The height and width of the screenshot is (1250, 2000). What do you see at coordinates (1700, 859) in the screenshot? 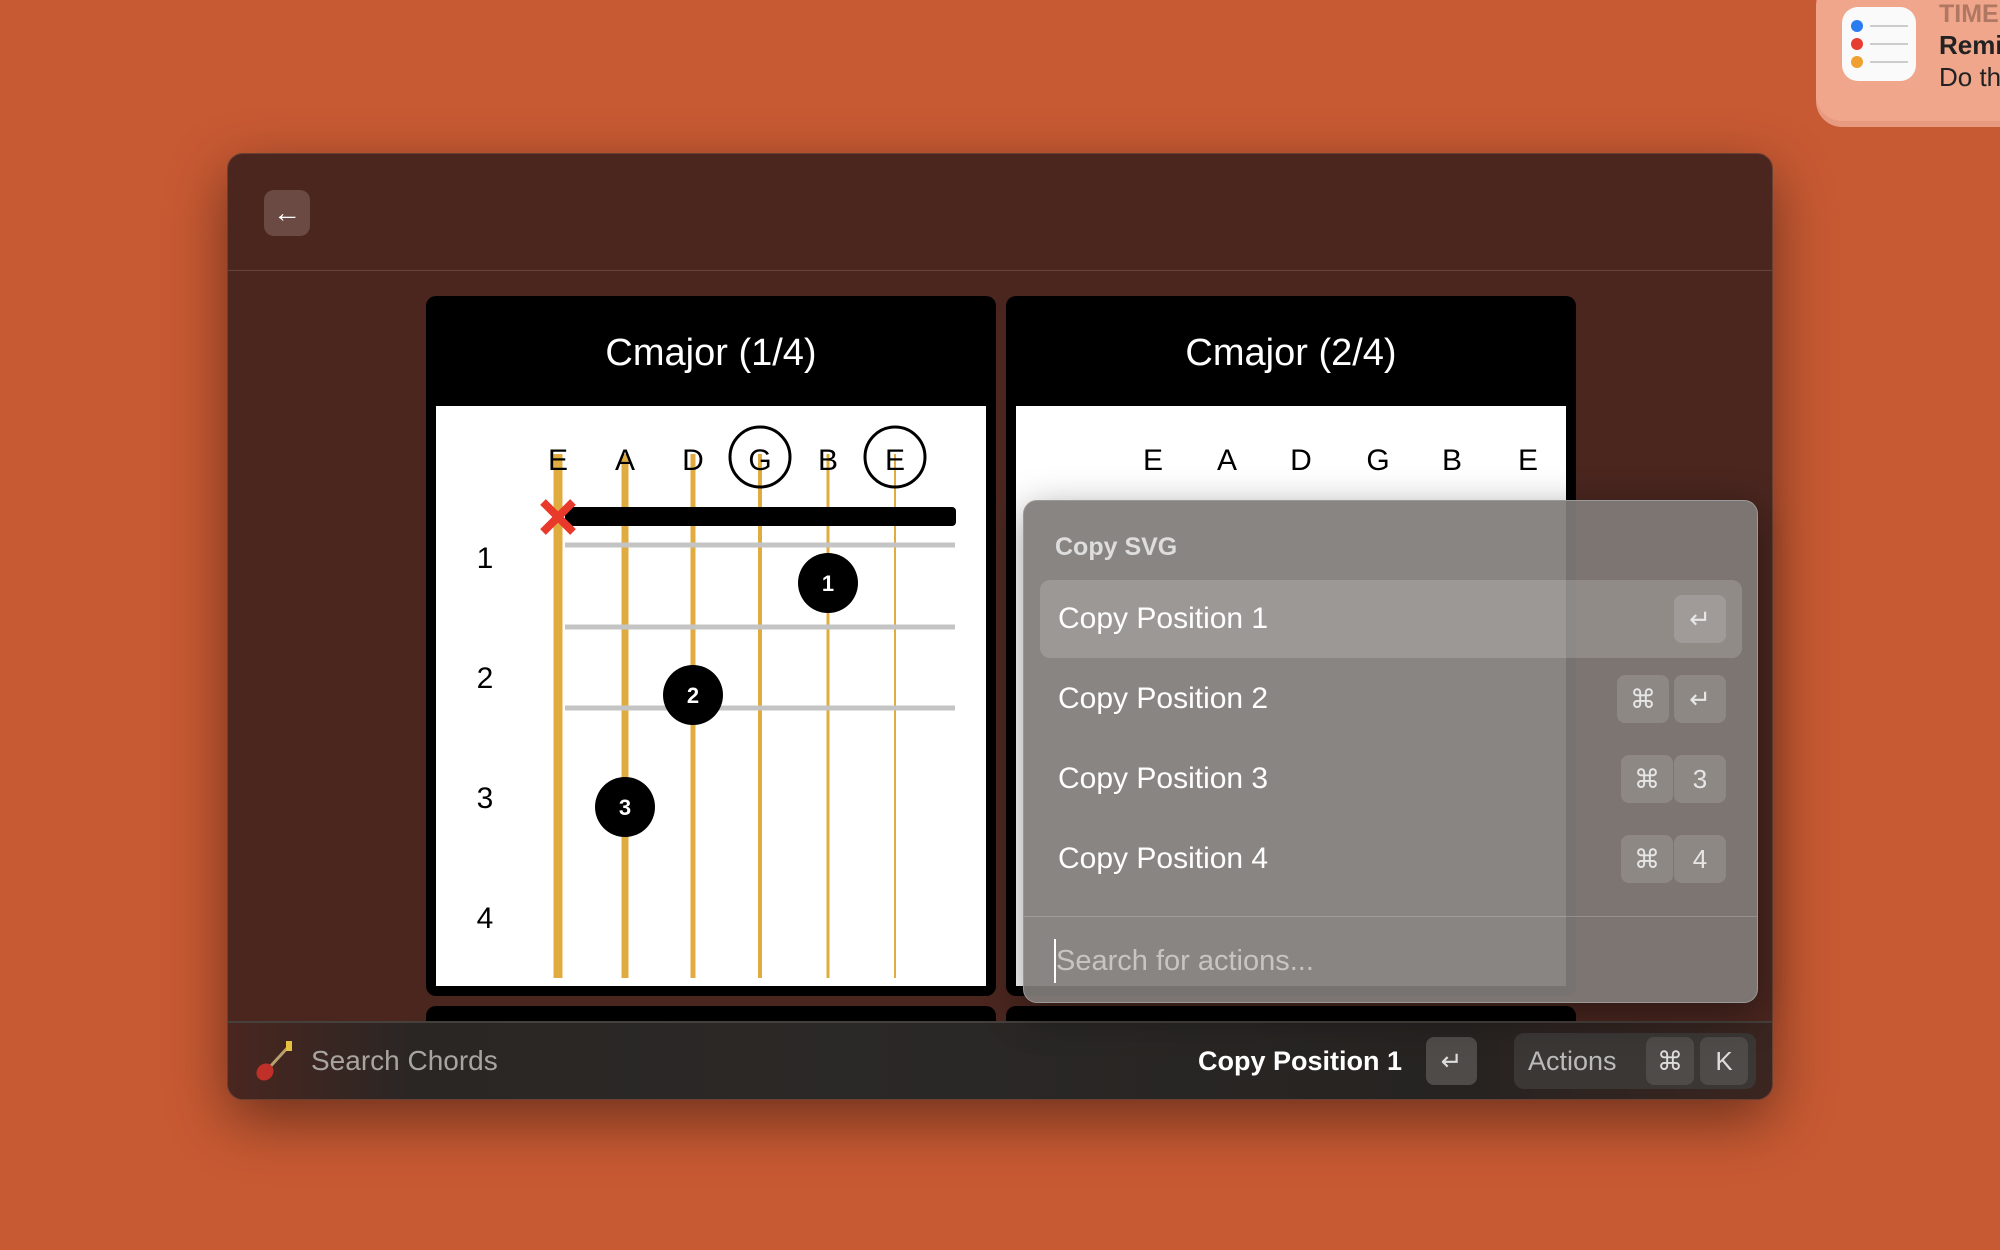
I see `key-4-icon: 4` at bounding box center [1700, 859].